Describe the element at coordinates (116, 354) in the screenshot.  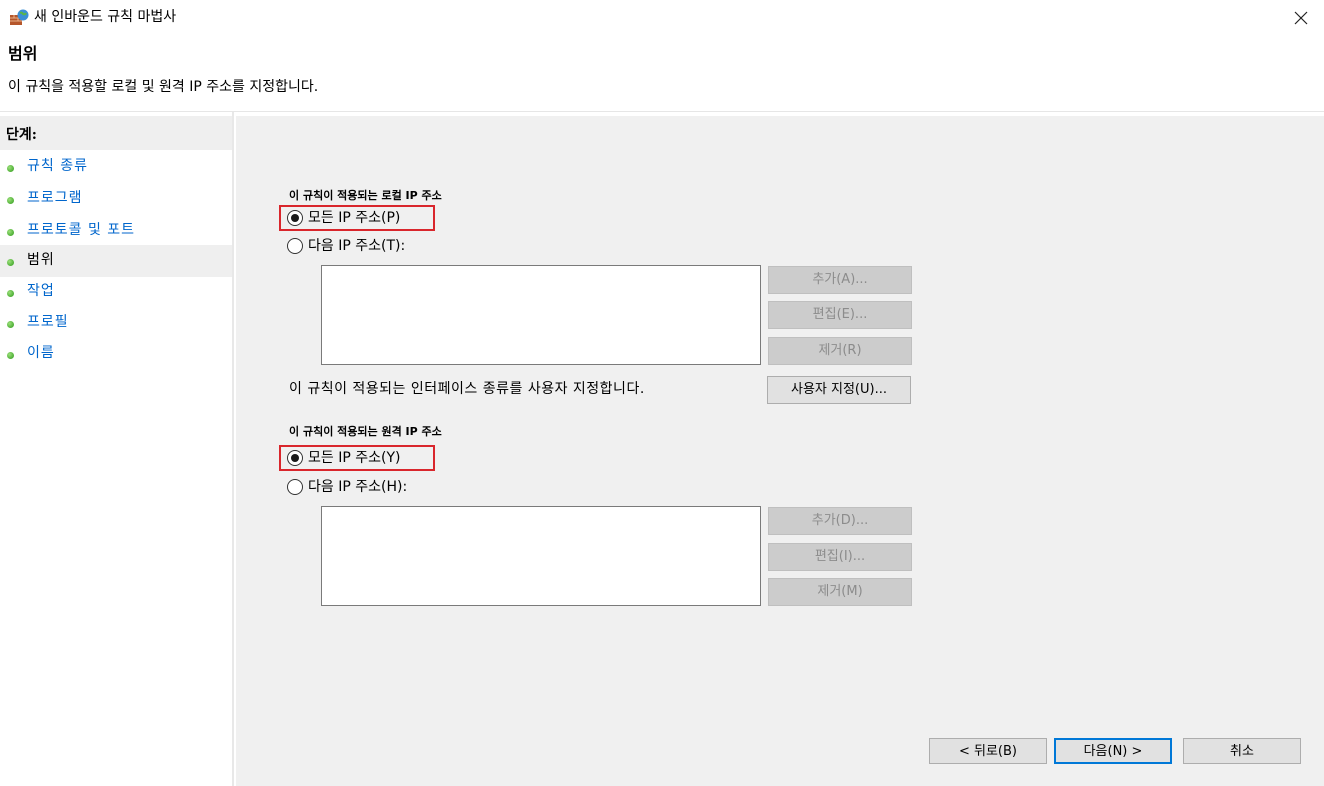
I see `step-name: 이름` at that location.